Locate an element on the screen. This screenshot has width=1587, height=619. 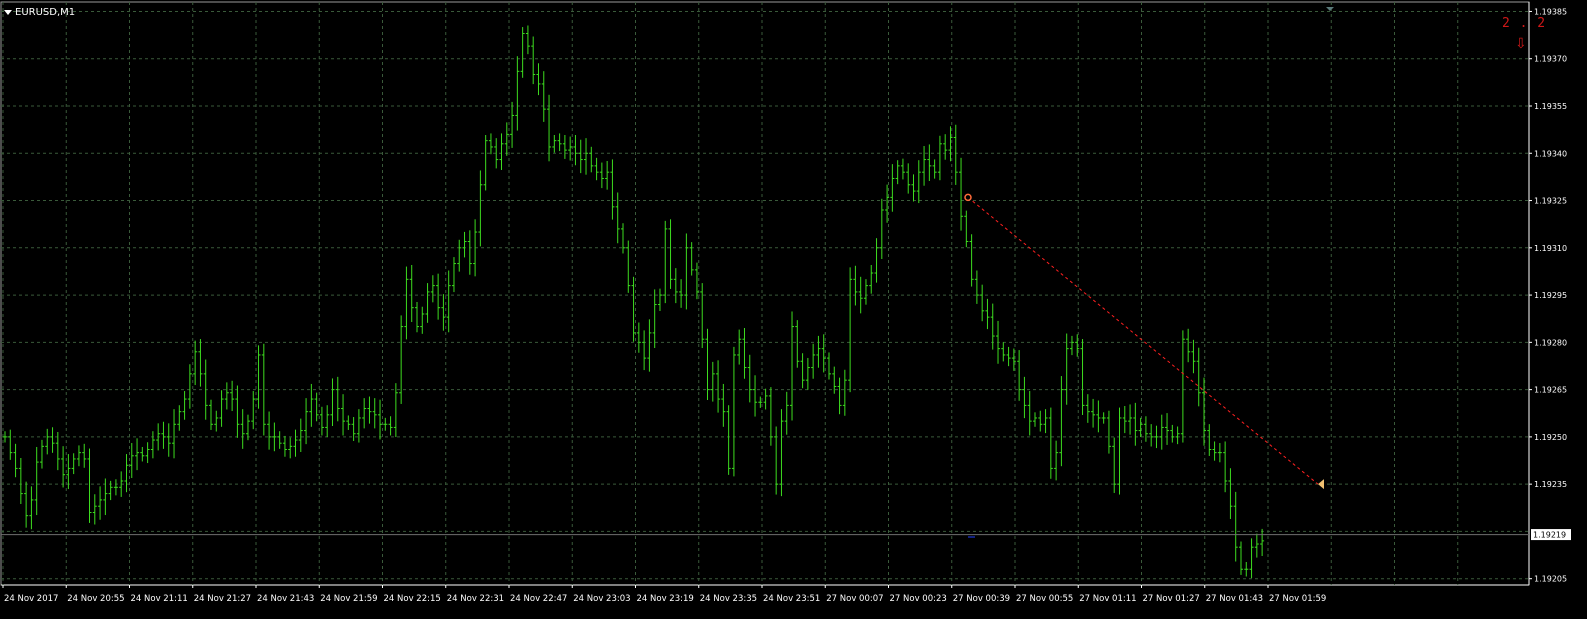
trendline-start-marker is located at coordinates (968, 197).